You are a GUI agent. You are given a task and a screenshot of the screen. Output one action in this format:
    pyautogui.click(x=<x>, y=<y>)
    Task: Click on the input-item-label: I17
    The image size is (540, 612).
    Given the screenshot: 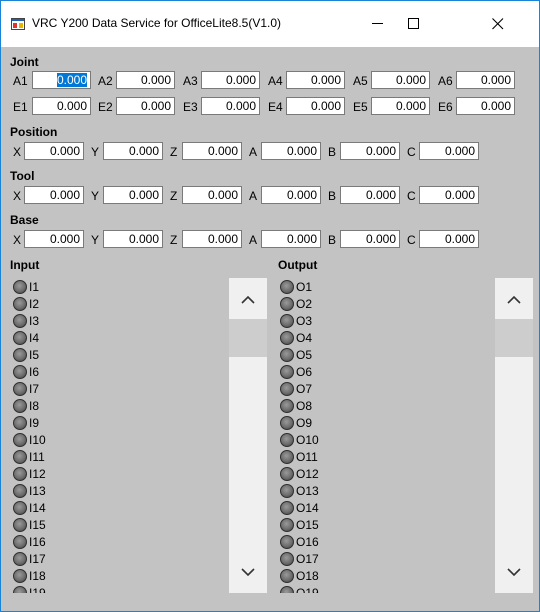 What is the action you would take?
    pyautogui.click(x=37, y=558)
    